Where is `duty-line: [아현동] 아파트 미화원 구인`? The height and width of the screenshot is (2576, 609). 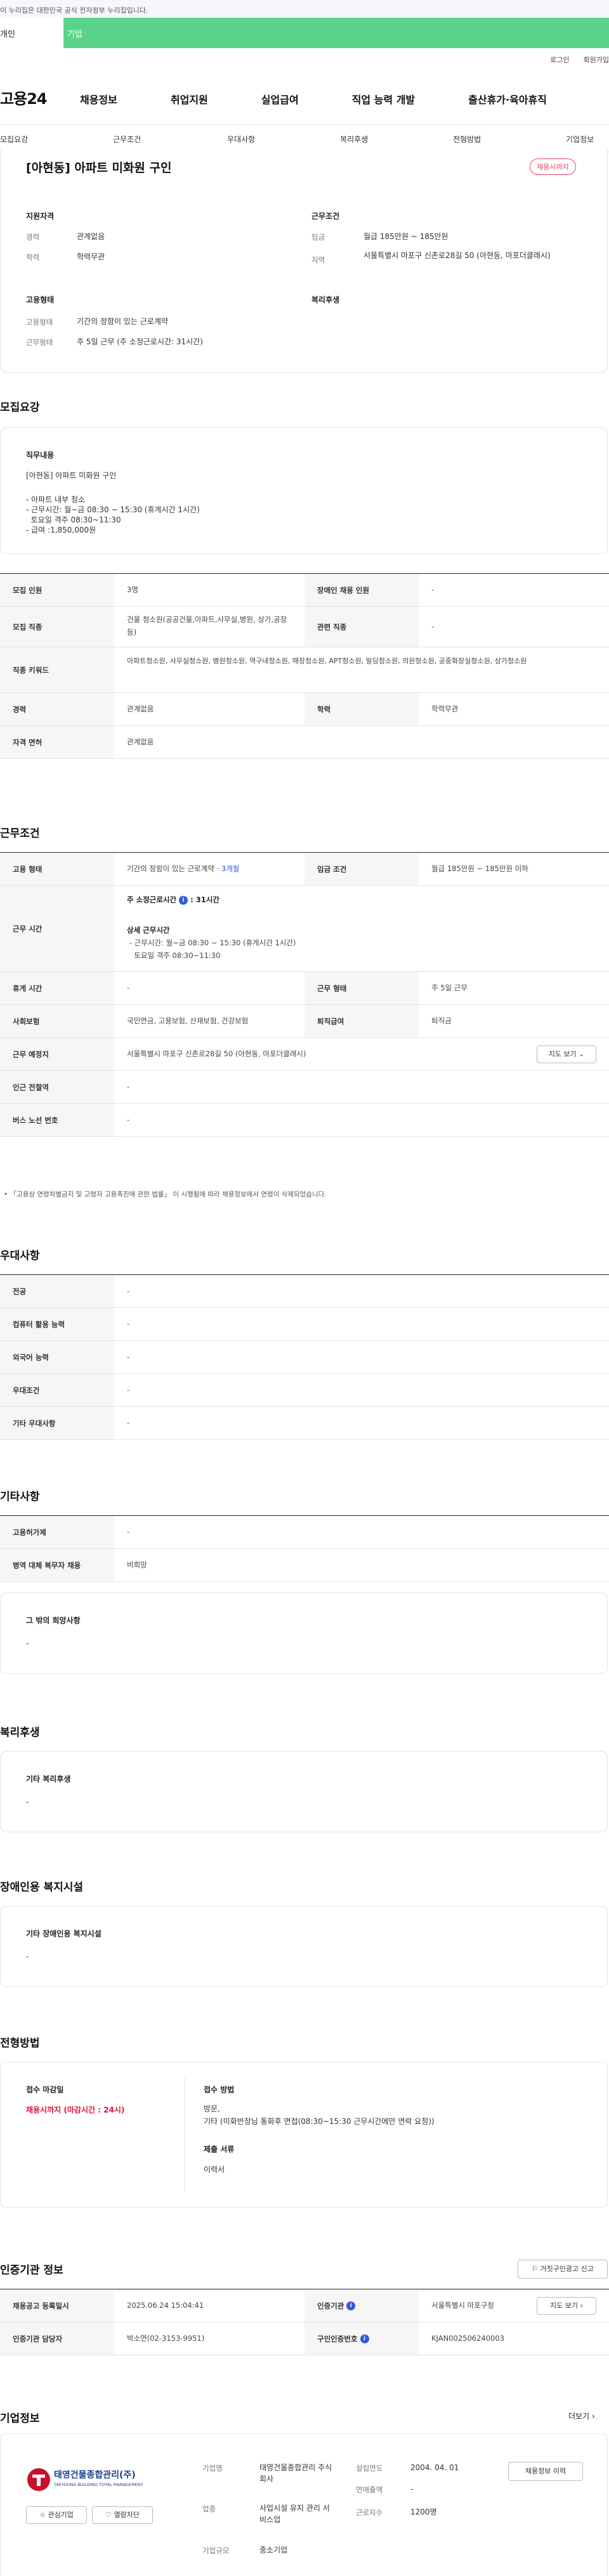
duty-line: [아현동] 아파트 미화원 구인 is located at coordinates (71, 475).